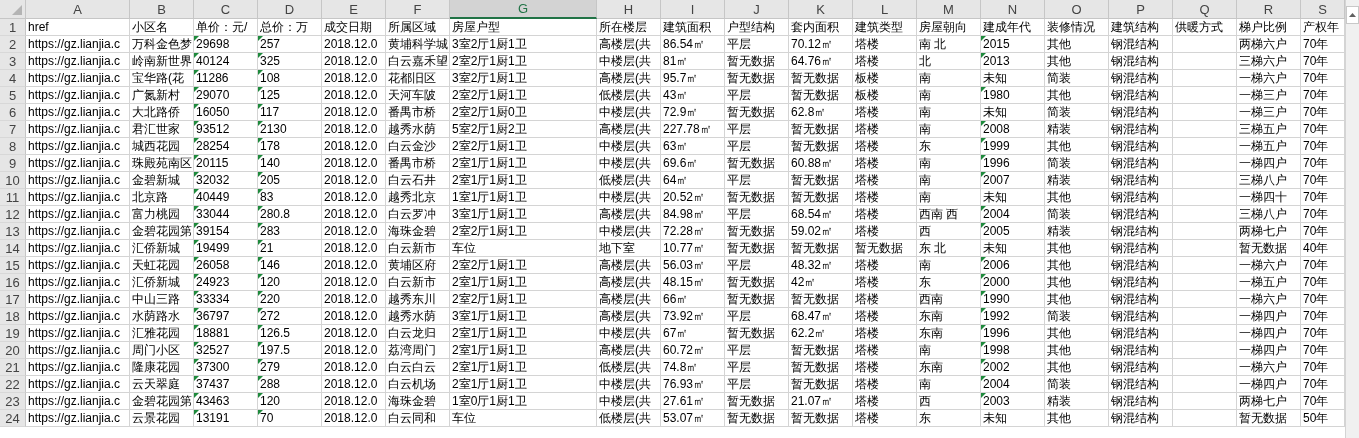  Describe the element at coordinates (290, 265) in the screenshot. I see `table-cell: 146` at that location.